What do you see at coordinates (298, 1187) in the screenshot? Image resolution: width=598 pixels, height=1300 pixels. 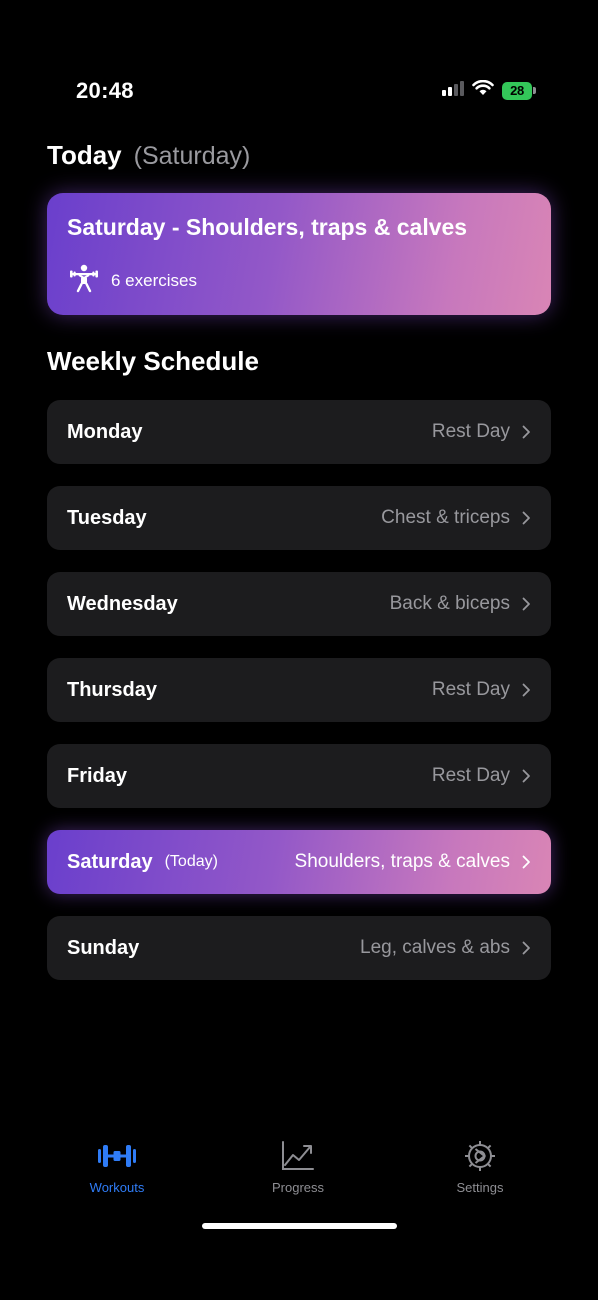 I see `tab-label: Progress` at bounding box center [298, 1187].